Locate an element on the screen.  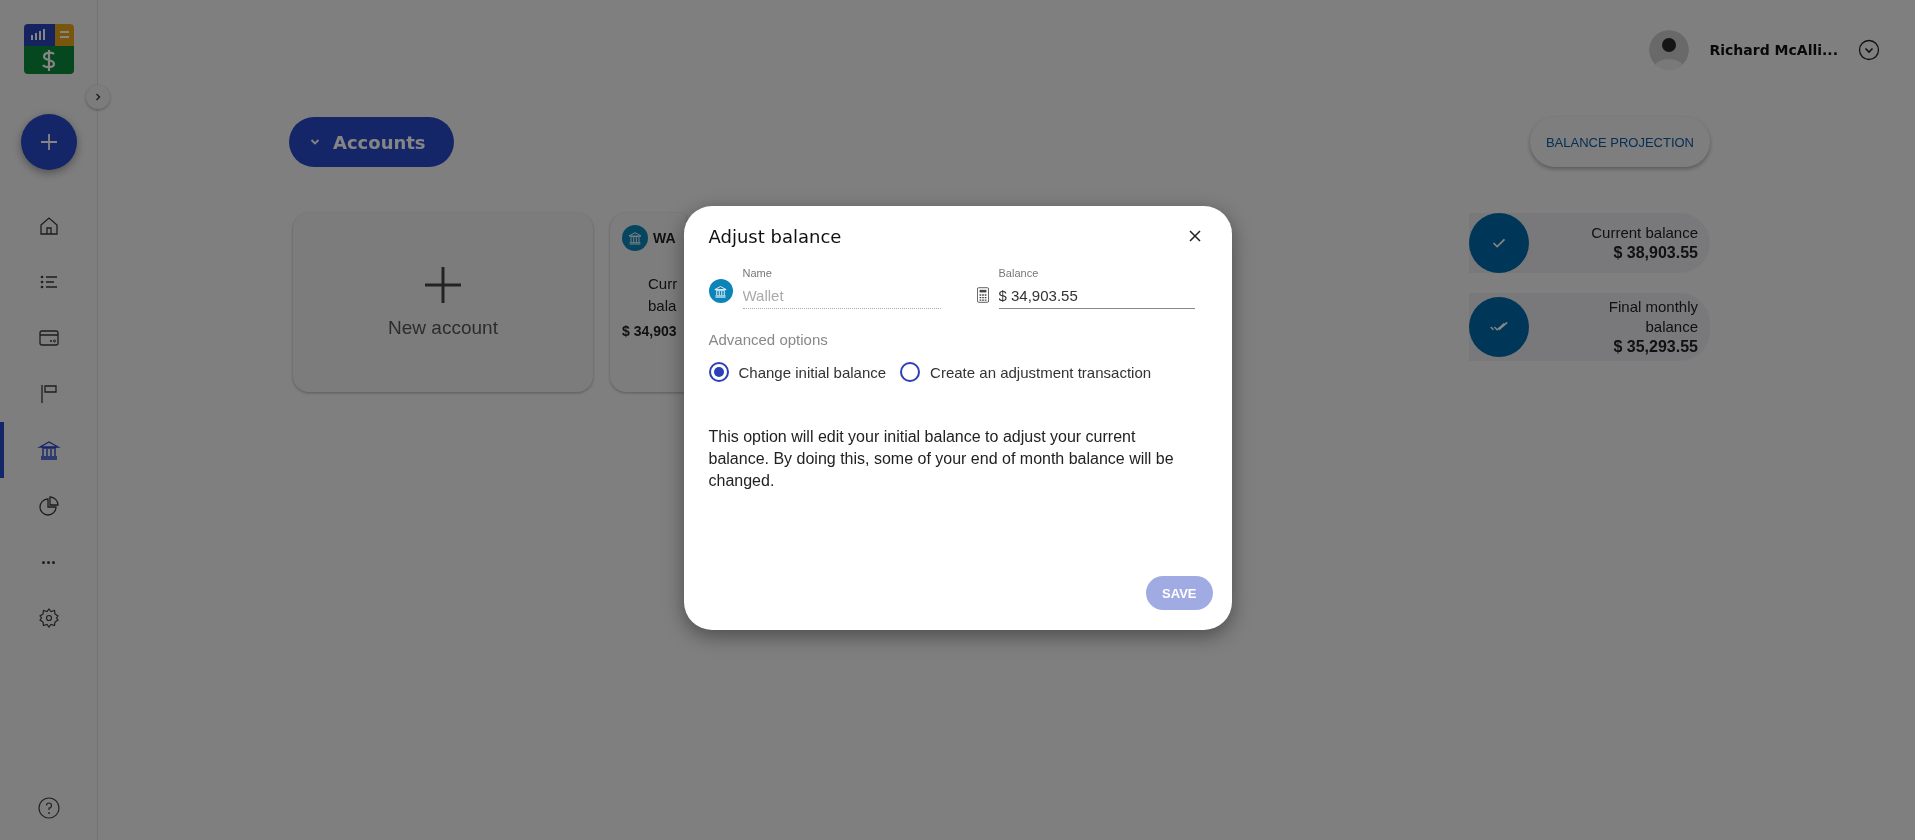
accounts-button: Accounts is located at coordinates (371, 142).